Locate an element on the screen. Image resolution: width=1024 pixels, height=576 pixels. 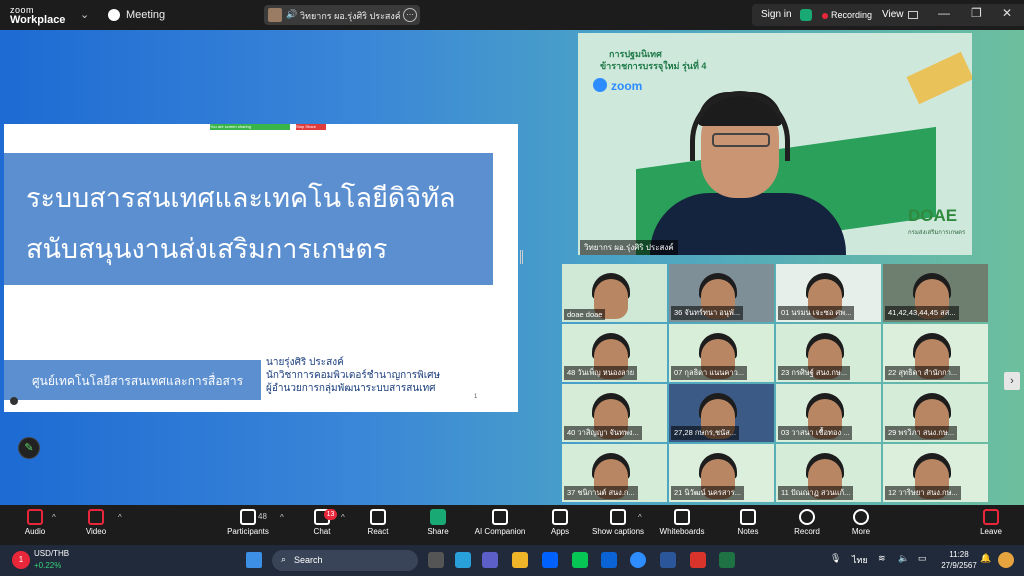
slide-title-line-1: ระบบสารสนเทศและเทคโนโลยีดิจิทัล is located at coordinates (241, 198).